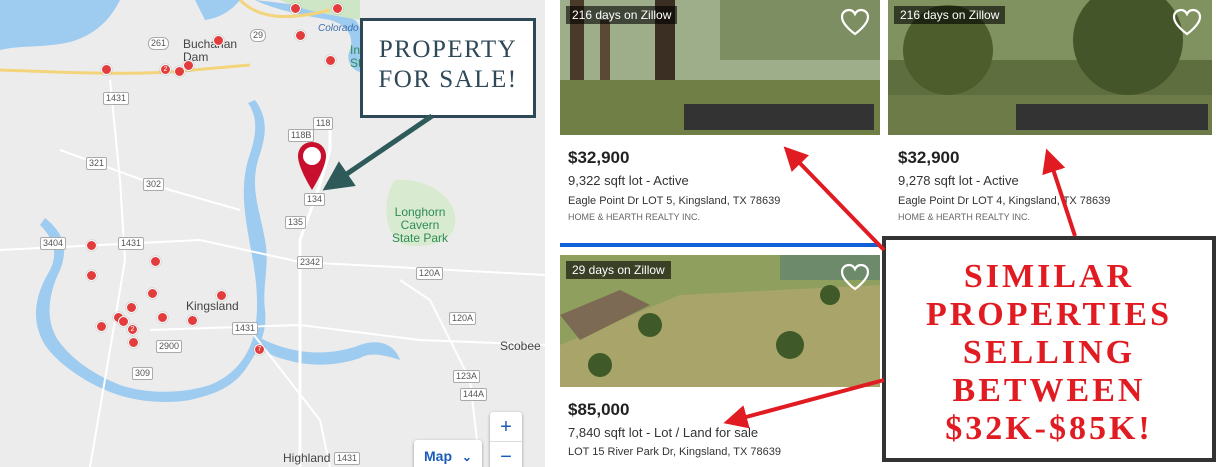 The height and width of the screenshot is (467, 1220). What do you see at coordinates (258, 35) in the screenshot?
I see `highway-shield: 29` at bounding box center [258, 35].